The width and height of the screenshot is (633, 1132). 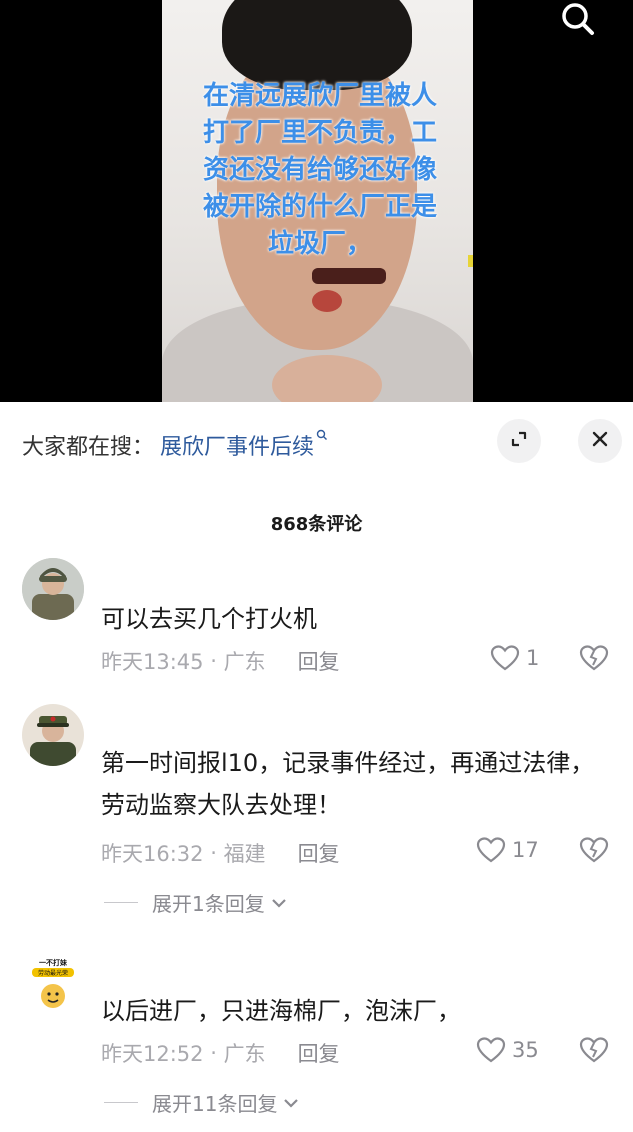 I want to click on avatar-caption-line1: 一不打妹, so click(x=53, y=962).